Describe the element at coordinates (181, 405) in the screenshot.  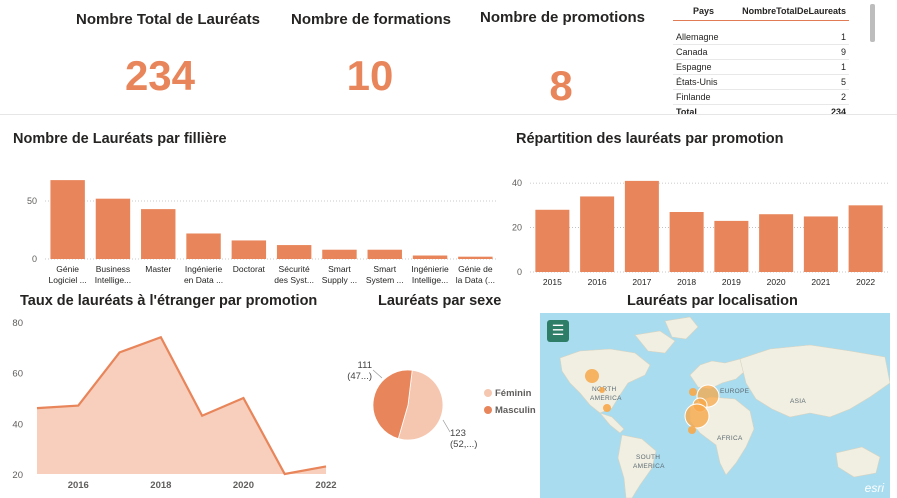
I see `area-fill` at that location.